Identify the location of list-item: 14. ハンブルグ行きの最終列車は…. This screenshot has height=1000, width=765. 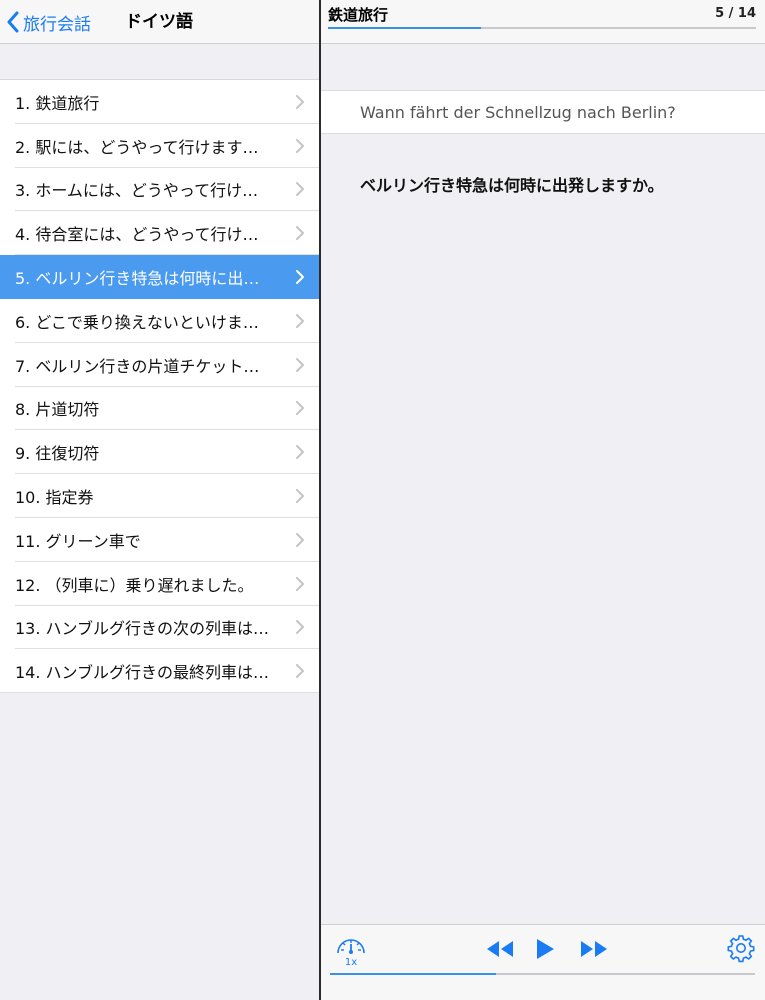
(159, 671).